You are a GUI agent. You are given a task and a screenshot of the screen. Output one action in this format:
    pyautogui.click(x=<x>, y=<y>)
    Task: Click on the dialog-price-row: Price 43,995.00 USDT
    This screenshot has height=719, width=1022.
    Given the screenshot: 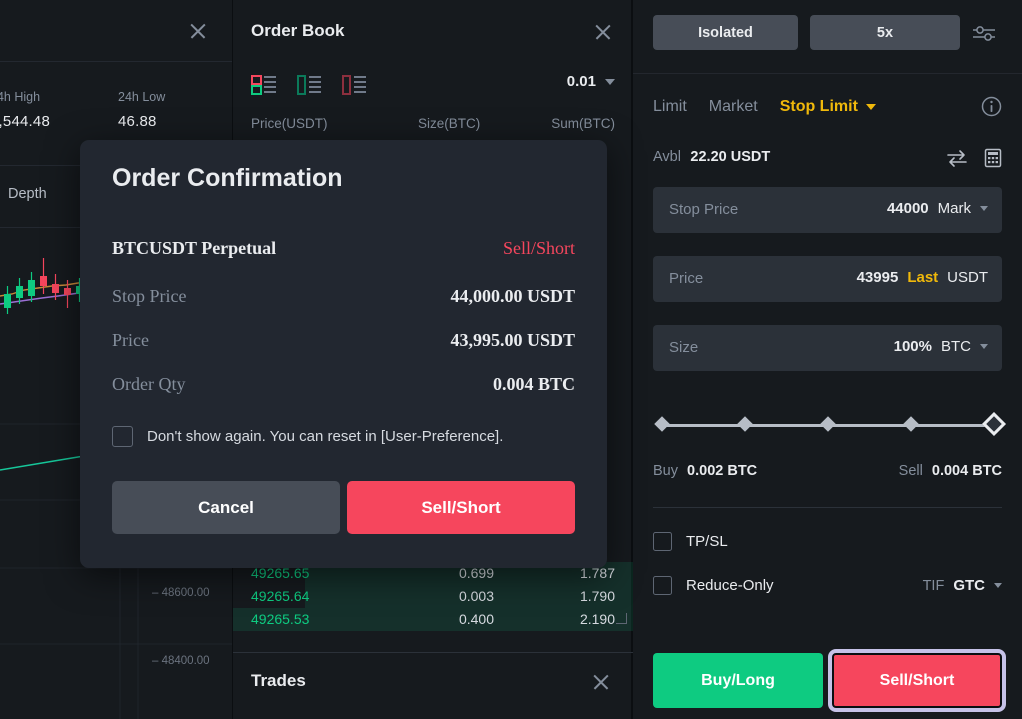 What is the action you would take?
    pyautogui.click(x=343, y=341)
    